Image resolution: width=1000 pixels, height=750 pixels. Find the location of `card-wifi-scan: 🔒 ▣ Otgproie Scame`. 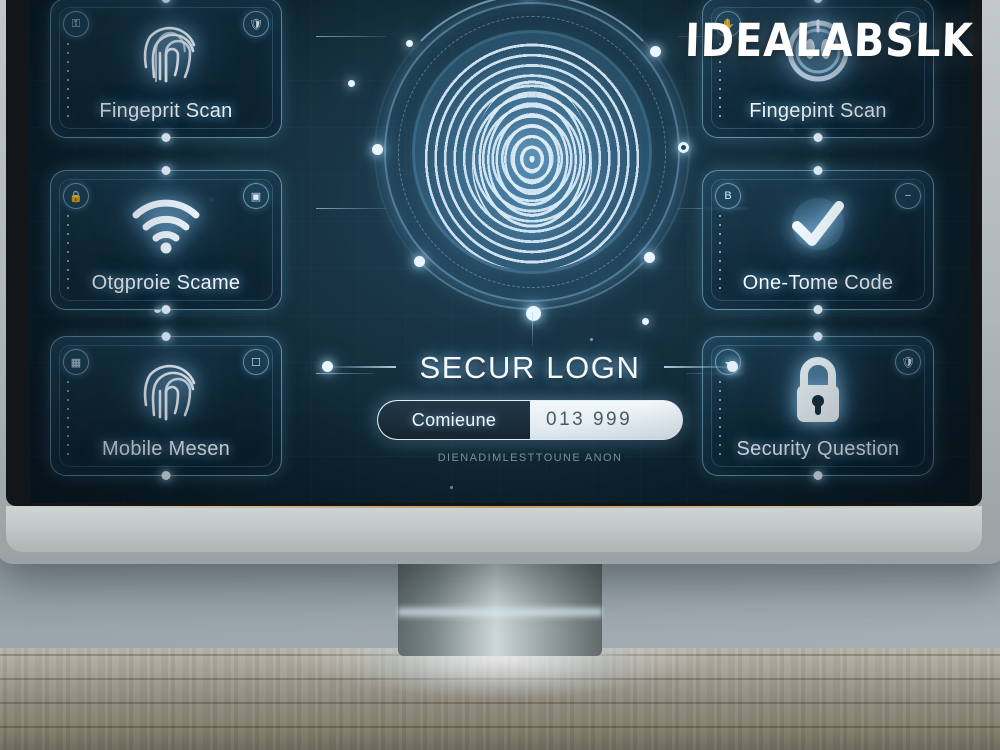

card-wifi-scan: 🔒 ▣ Otgproie Scame is located at coordinates (166, 240).